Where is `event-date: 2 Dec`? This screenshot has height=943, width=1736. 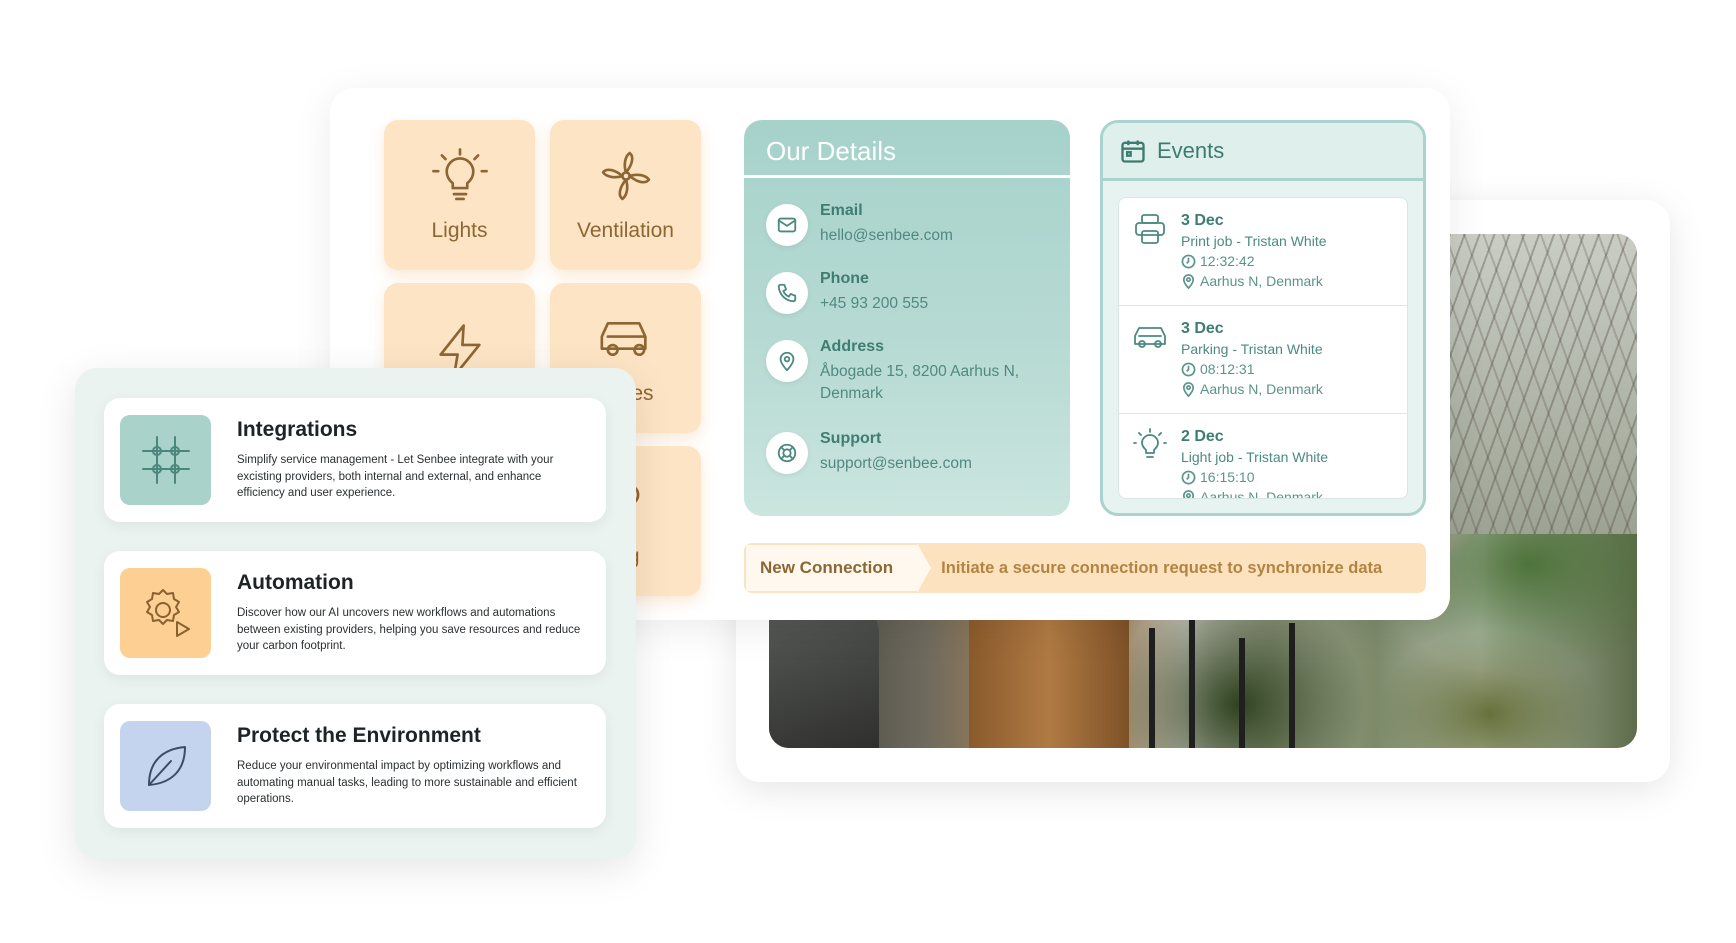
event-date: 2 Dec is located at coordinates (1202, 436).